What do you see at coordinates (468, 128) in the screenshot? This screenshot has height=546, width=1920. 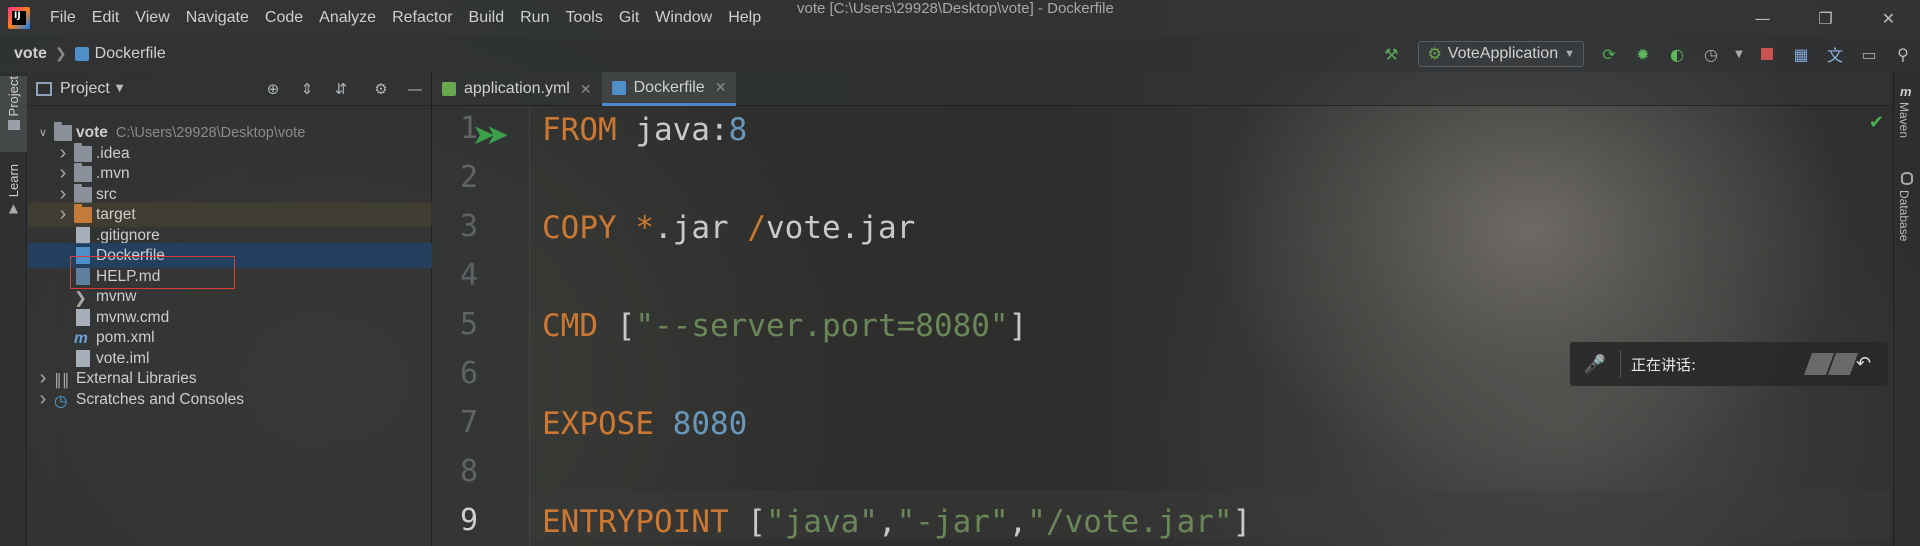 I see `line-number: 1` at bounding box center [468, 128].